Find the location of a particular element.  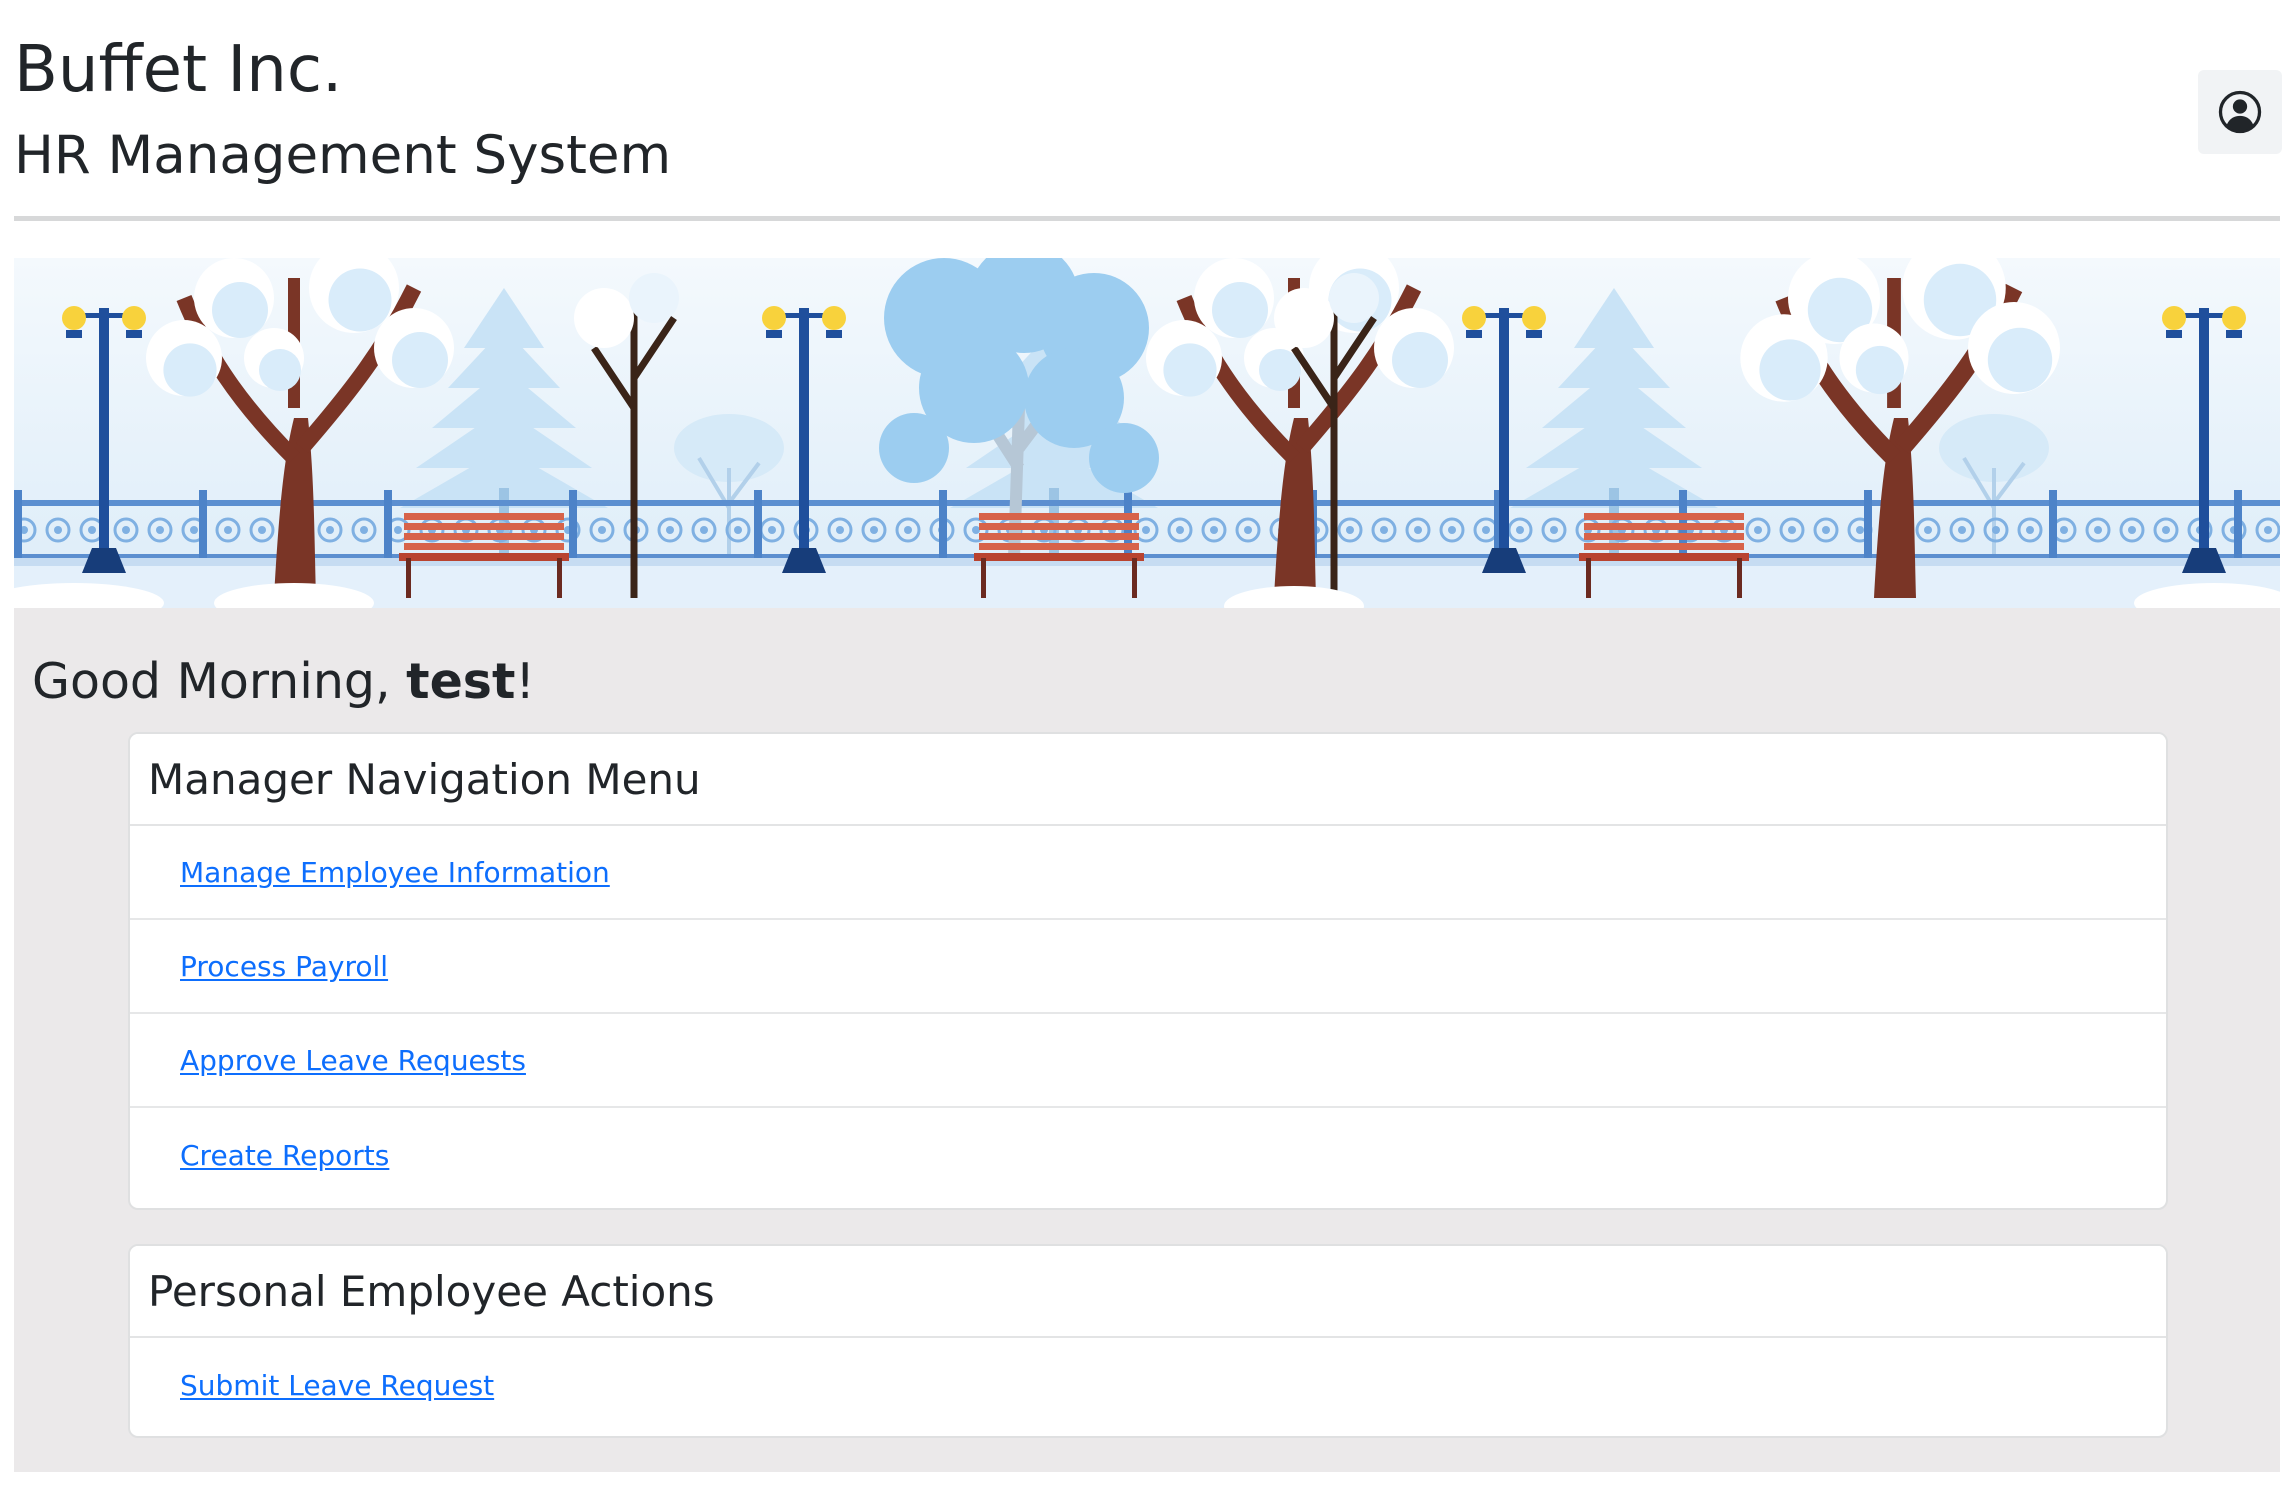

greeting-text: Good Morning, is located at coordinates (219, 681).